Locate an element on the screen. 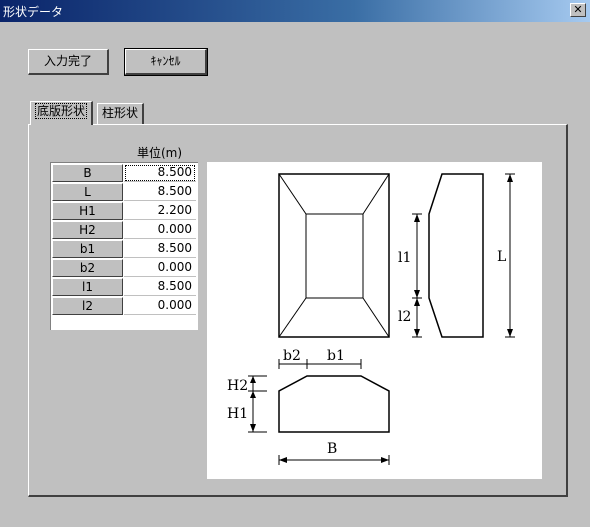 The image size is (590, 527). plan-inner-rect is located at coordinates (334, 256).